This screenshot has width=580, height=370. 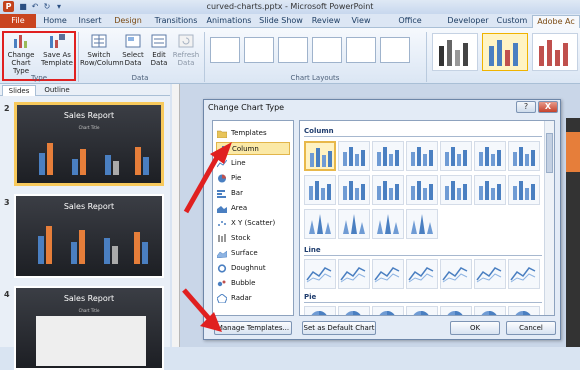 I want to click on category-bubble: Bubble, so click(x=253, y=283).